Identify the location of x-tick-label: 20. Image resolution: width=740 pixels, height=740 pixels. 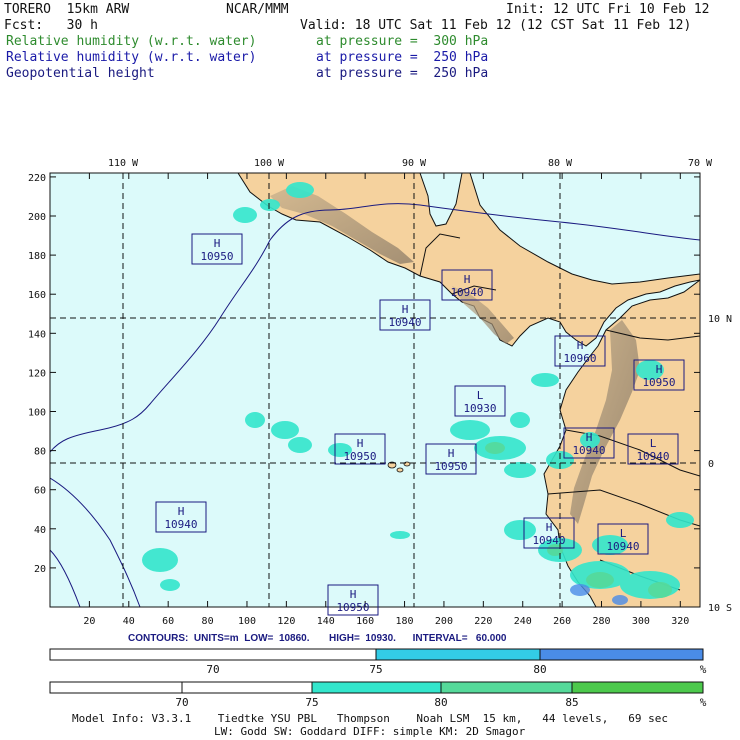
(89, 621).